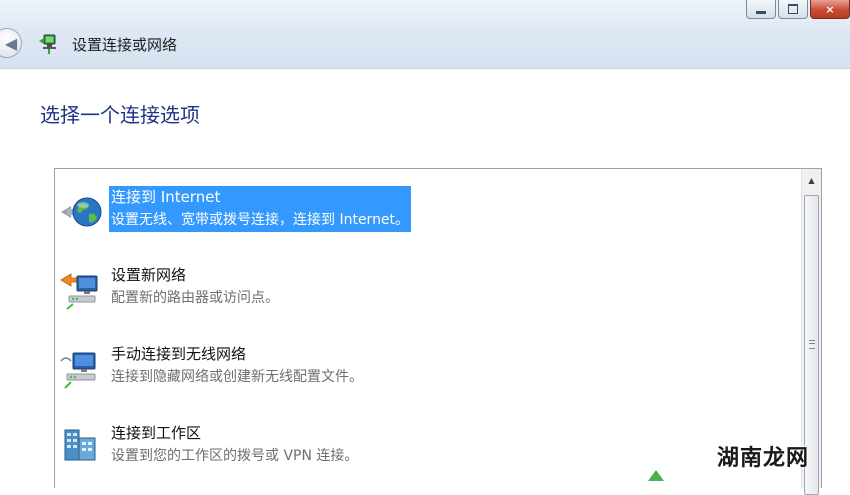  I want to click on window-controls: ×, so click(797, 10).